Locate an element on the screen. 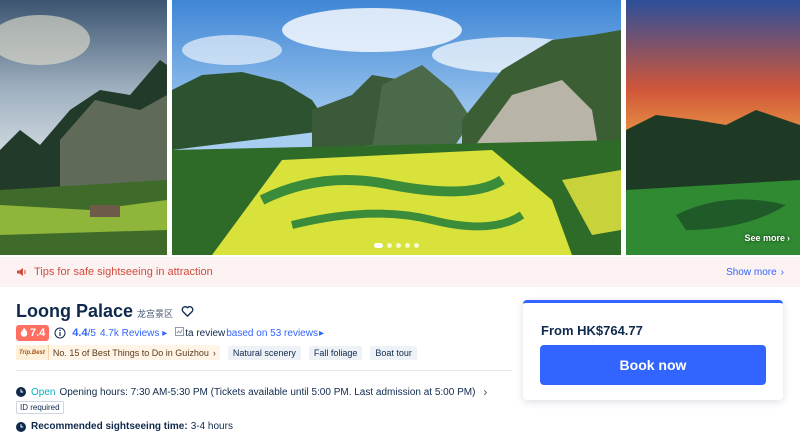 This screenshot has width=800, height=432. gallery-photo-left is located at coordinates (83, 127).